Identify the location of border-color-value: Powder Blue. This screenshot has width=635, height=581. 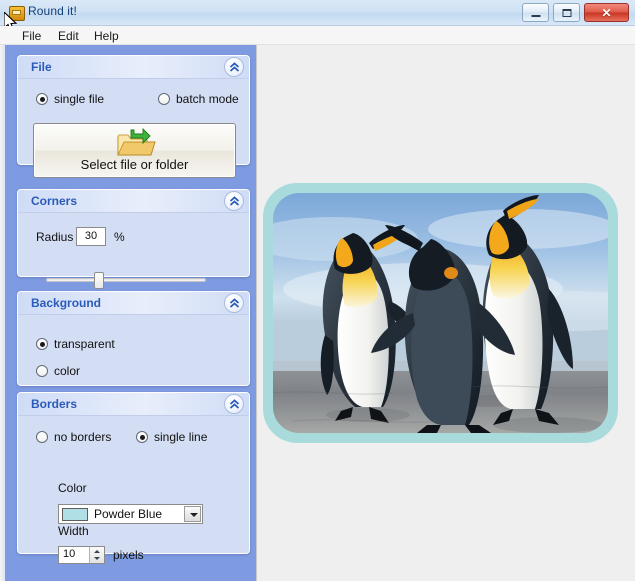
(128, 514).